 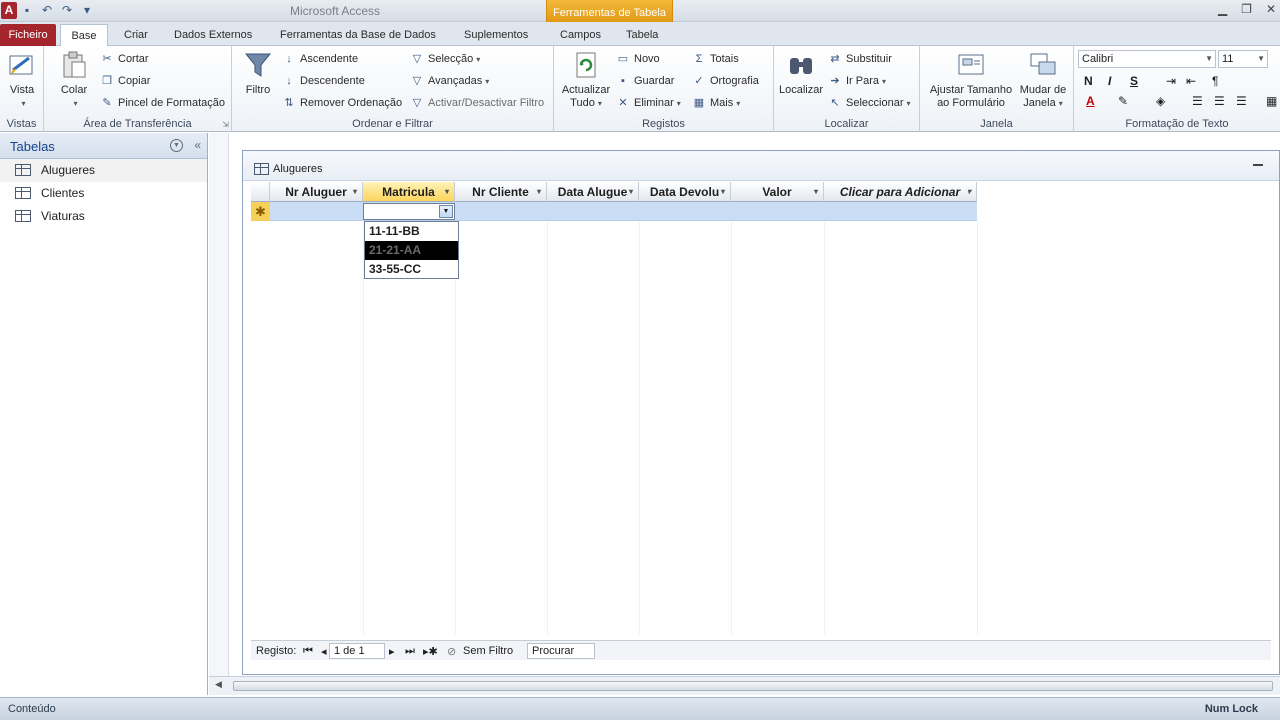 What do you see at coordinates (28, 35) in the screenshot?
I see `tab-file: Ficheiro` at bounding box center [28, 35].